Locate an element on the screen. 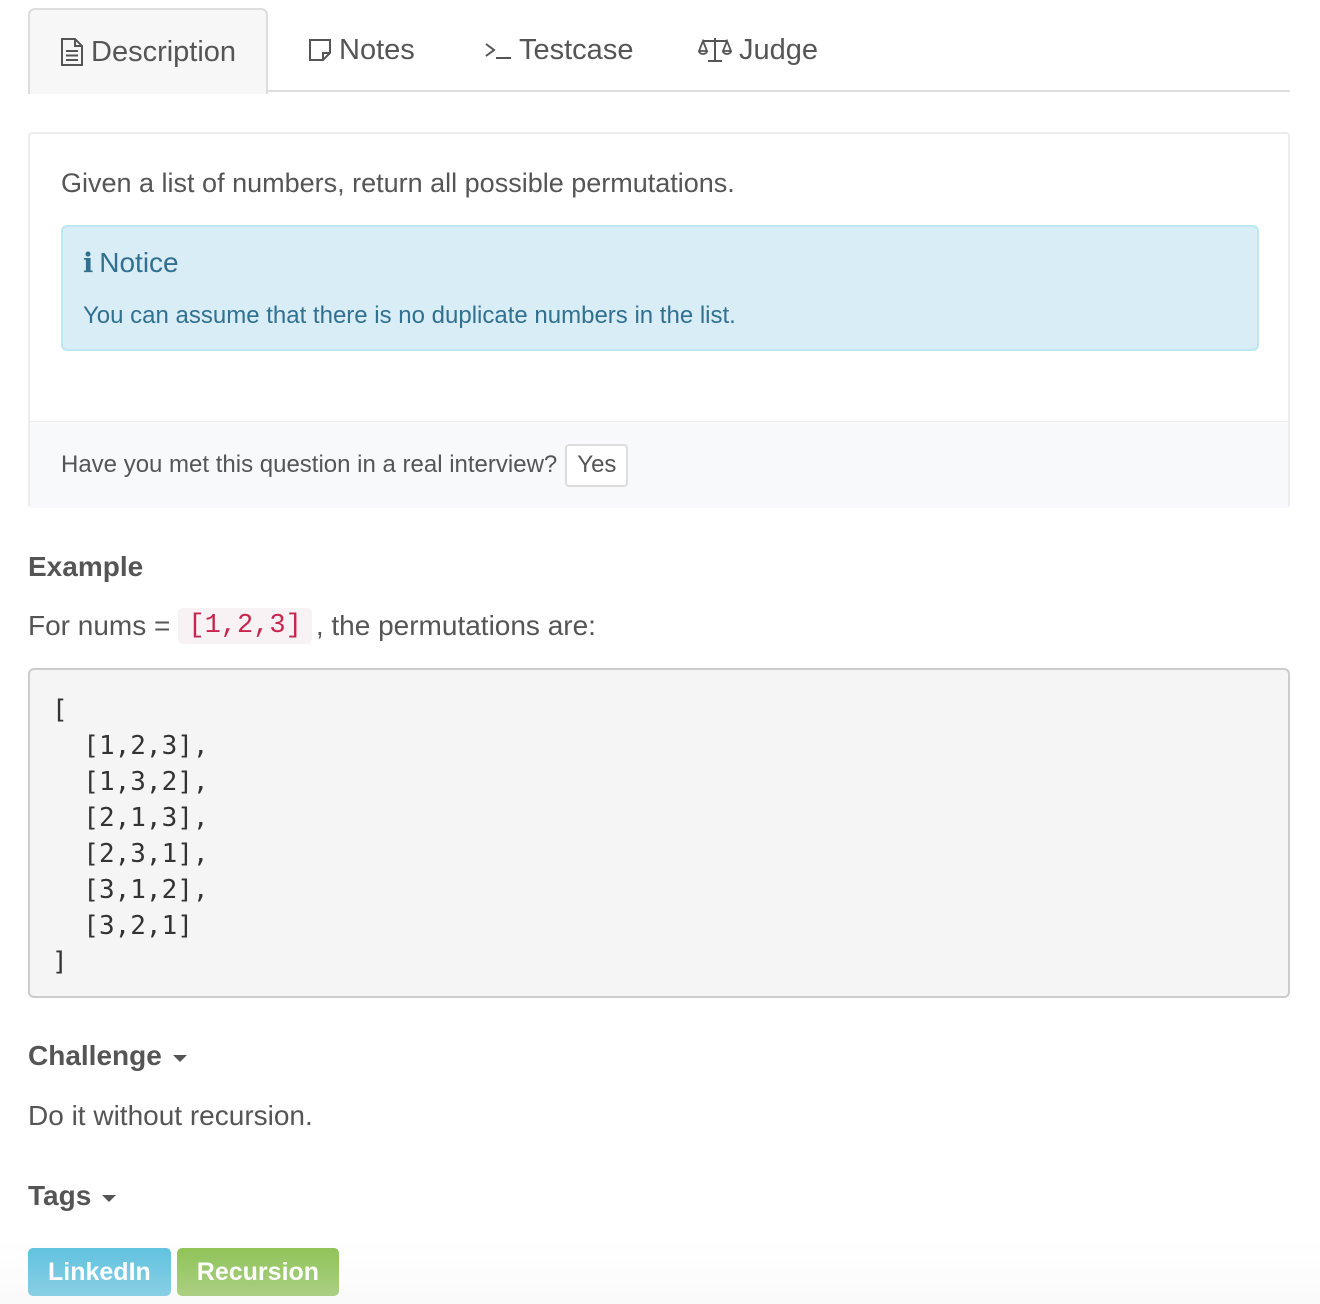 The height and width of the screenshot is (1304, 1320). tab-description-label: Description is located at coordinates (164, 51).